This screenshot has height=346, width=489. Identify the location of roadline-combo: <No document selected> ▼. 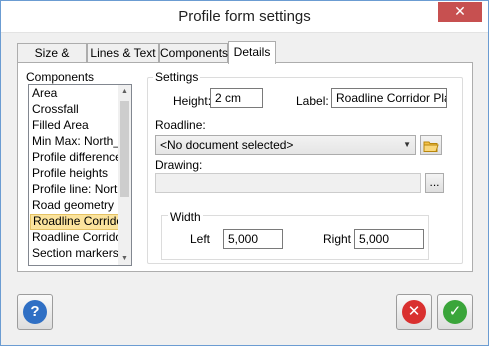
(285, 145).